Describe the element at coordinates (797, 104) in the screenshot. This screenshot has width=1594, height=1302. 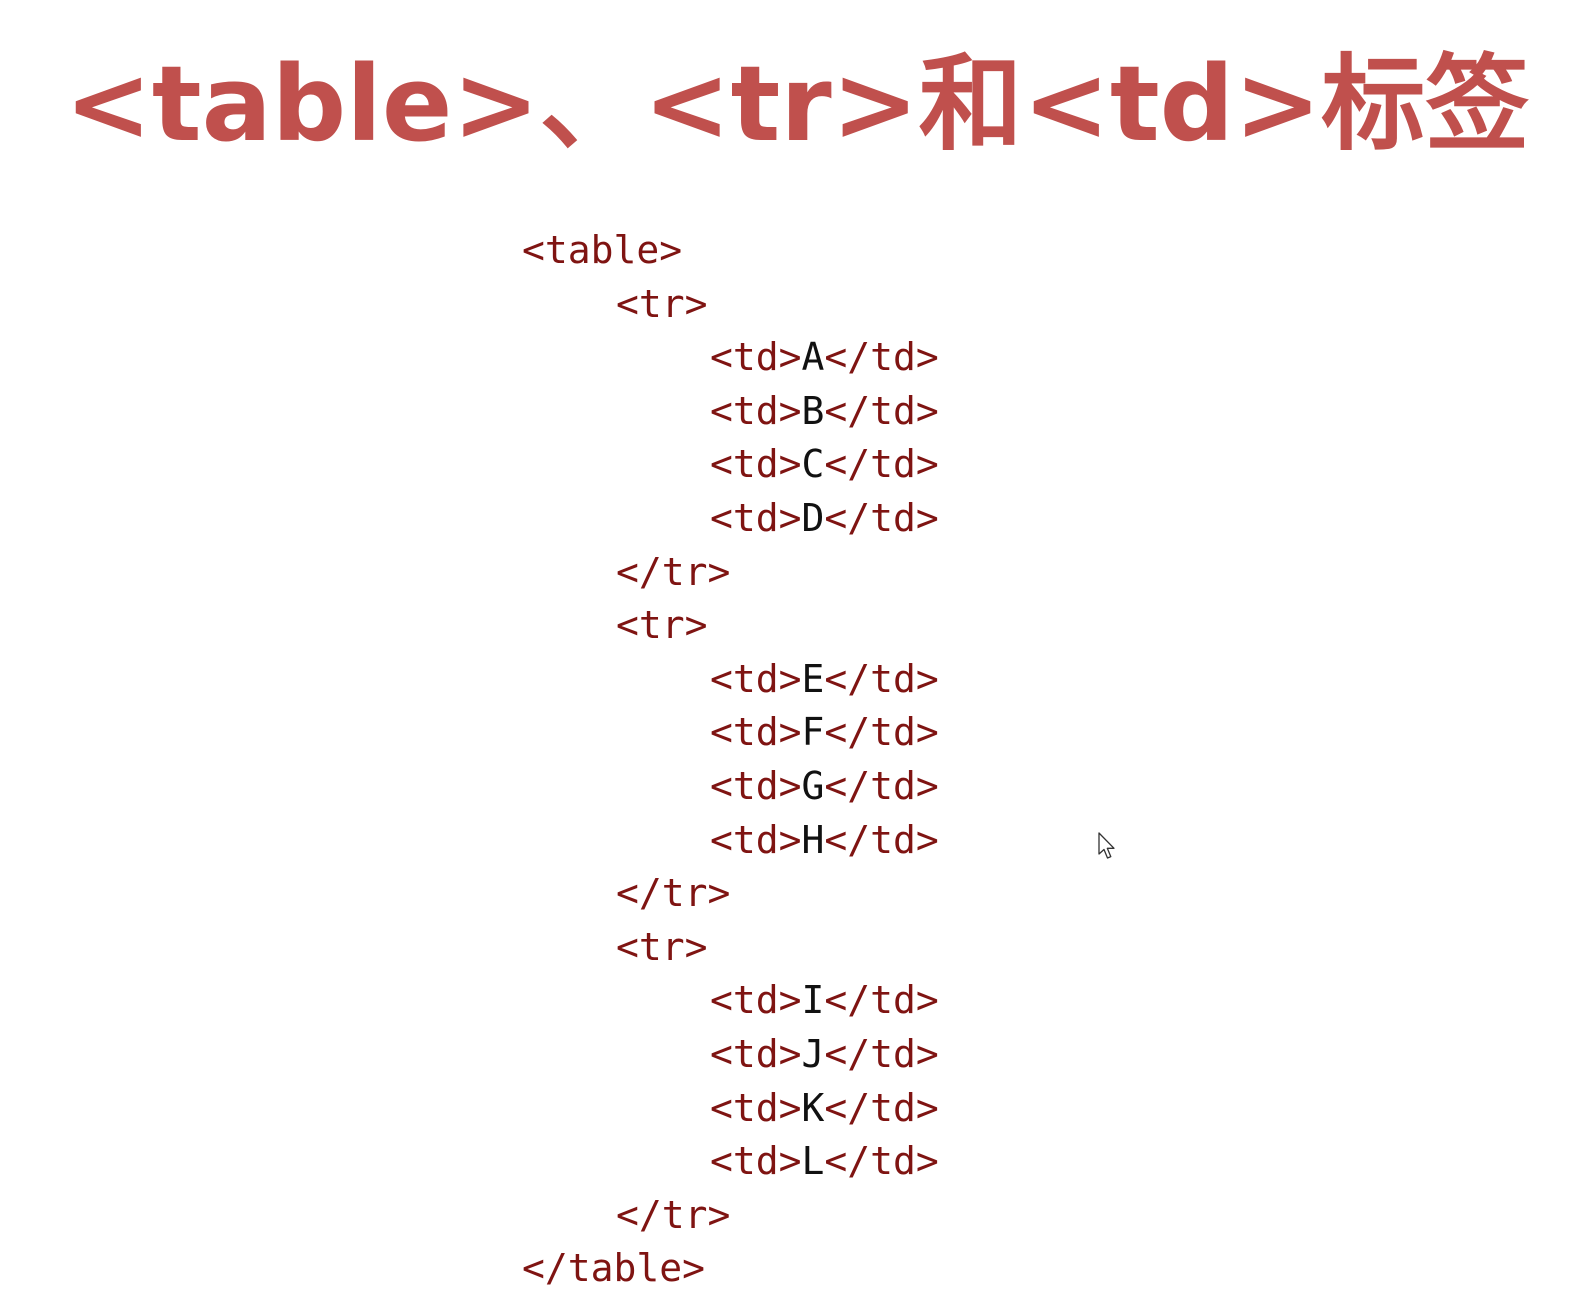
I see `slide-title: <table>、<tr>和<td>标签` at that location.